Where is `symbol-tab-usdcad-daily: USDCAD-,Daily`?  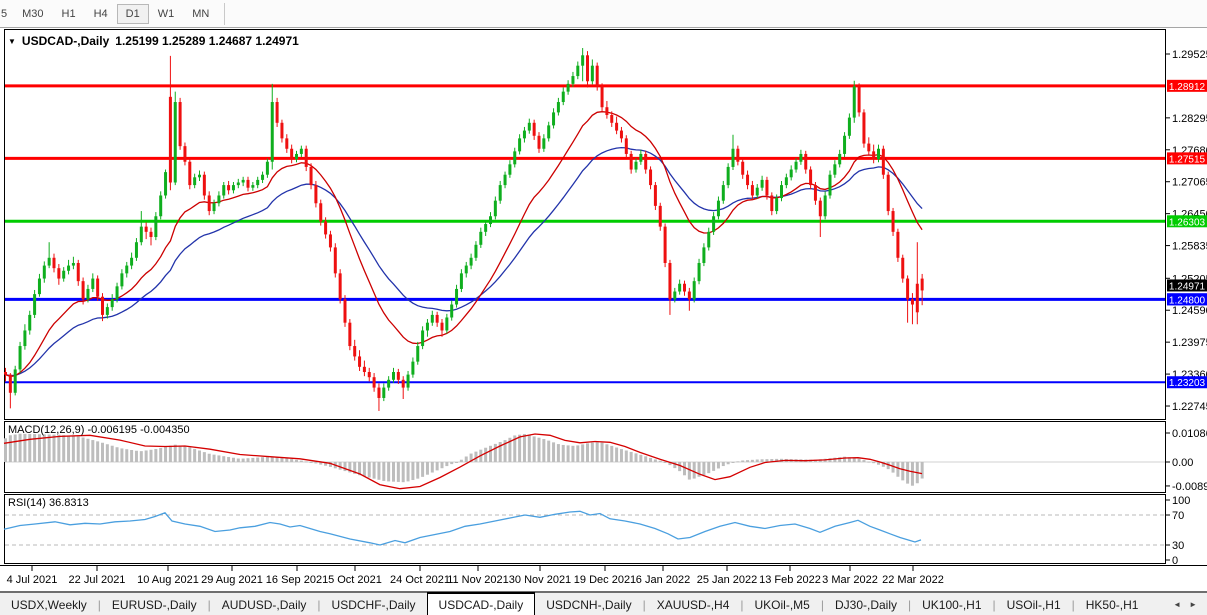
symbol-tab-usdcad-daily: USDCAD-,Daily is located at coordinates (481, 603).